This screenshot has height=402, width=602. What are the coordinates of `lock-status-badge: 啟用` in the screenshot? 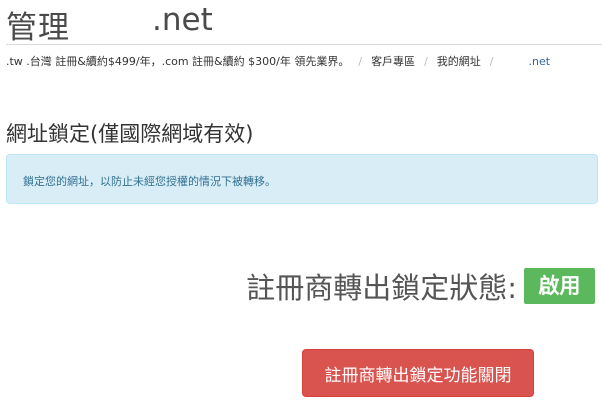 It's located at (559, 286).